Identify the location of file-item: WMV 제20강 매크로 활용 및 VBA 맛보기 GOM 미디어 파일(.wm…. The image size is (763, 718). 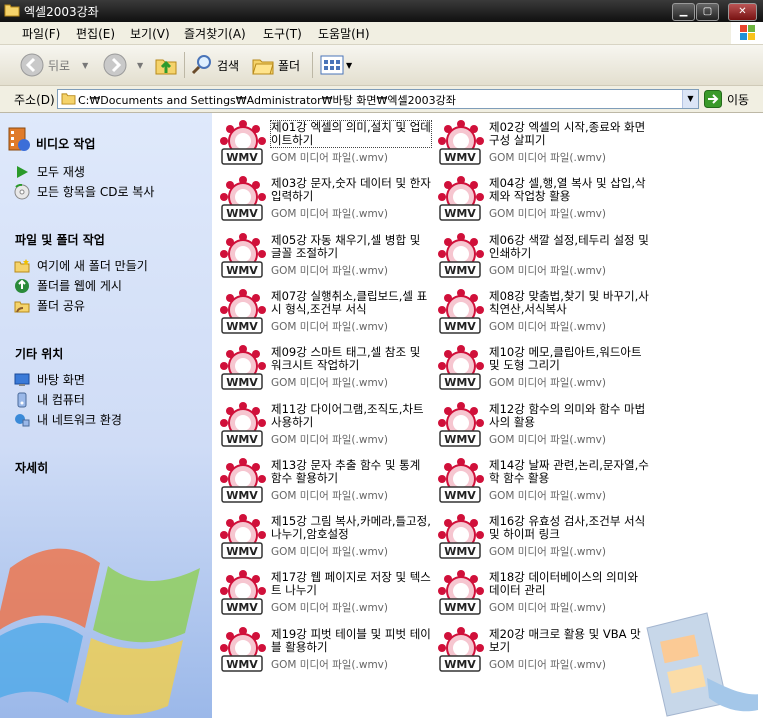
(540, 648).